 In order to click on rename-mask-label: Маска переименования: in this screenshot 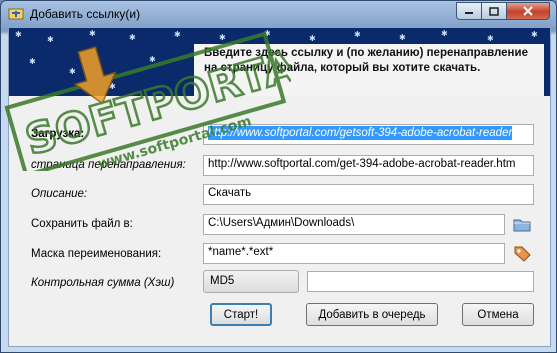, I will do `click(96, 254)`.